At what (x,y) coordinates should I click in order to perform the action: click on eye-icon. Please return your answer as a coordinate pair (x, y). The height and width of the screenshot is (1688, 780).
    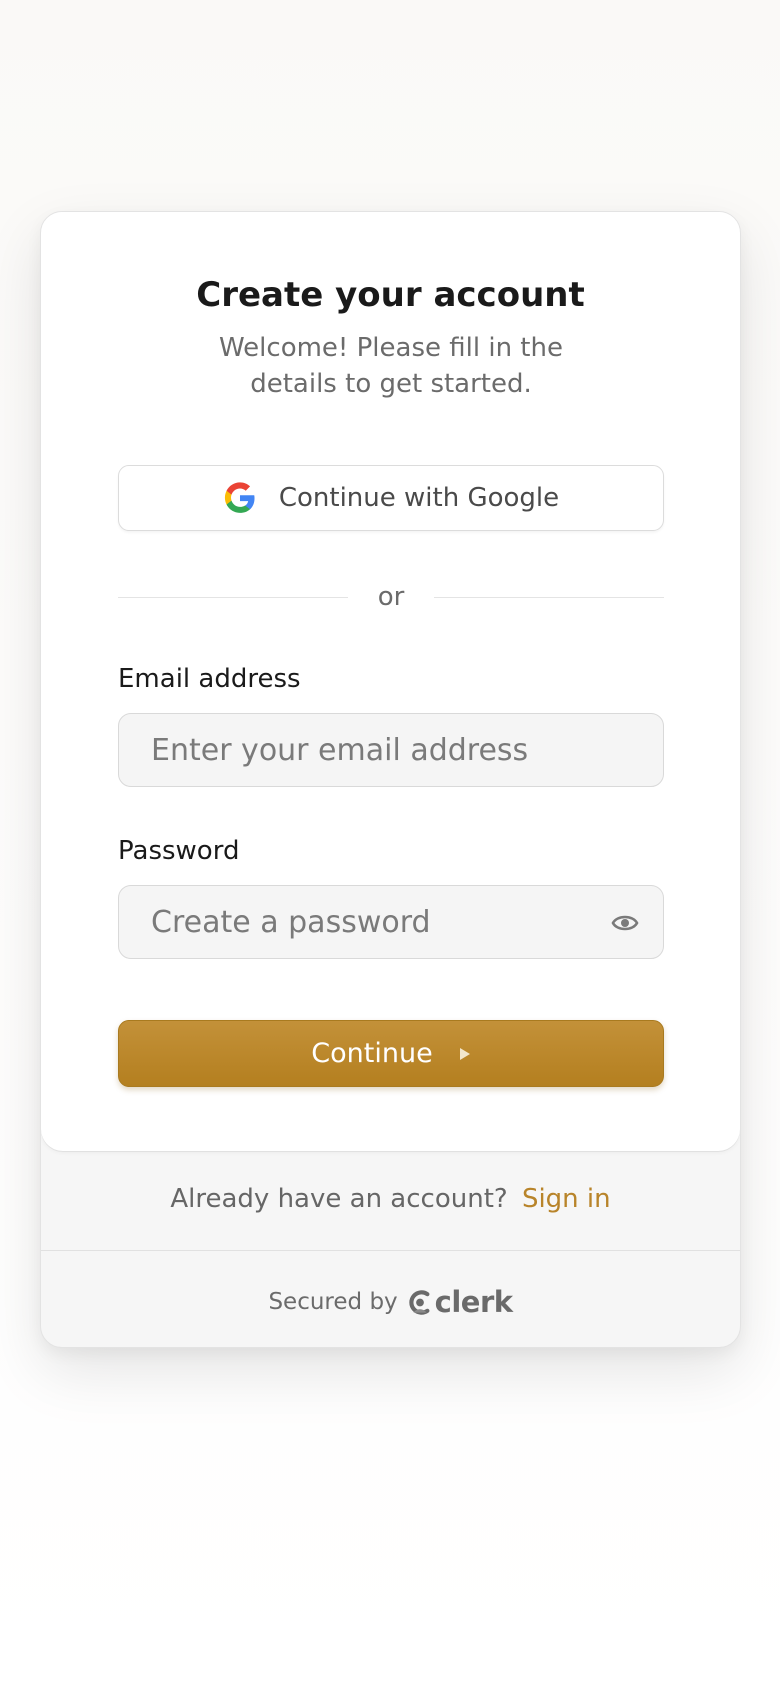
    Looking at the image, I should click on (625, 923).